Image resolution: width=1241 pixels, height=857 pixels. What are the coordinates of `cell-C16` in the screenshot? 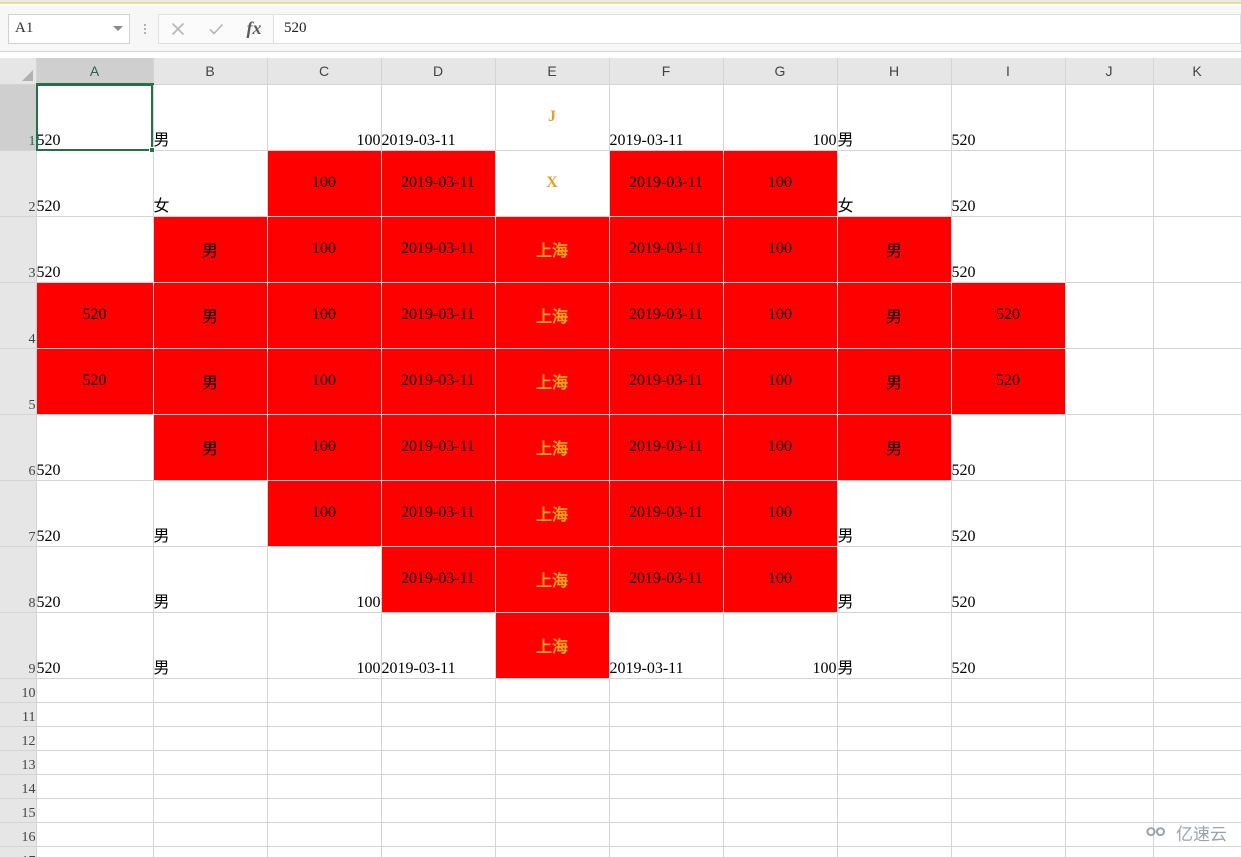 It's located at (324, 834).